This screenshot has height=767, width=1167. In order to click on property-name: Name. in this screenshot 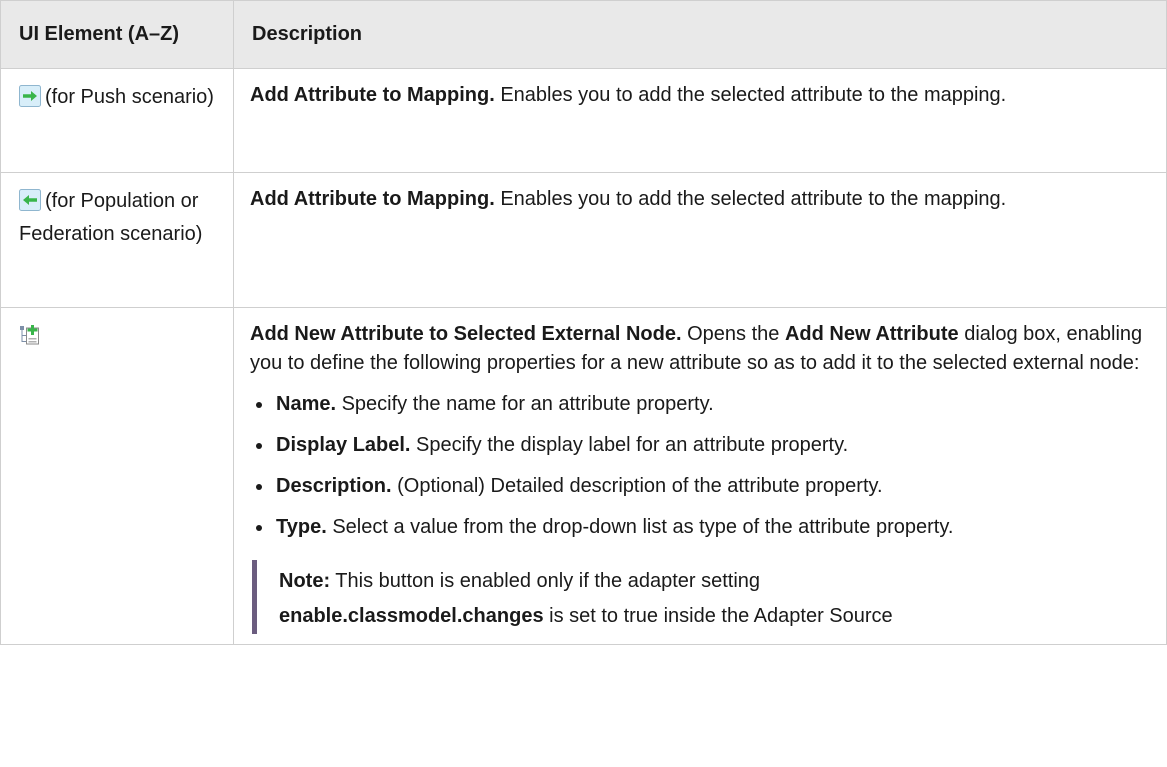, I will do `click(306, 404)`.